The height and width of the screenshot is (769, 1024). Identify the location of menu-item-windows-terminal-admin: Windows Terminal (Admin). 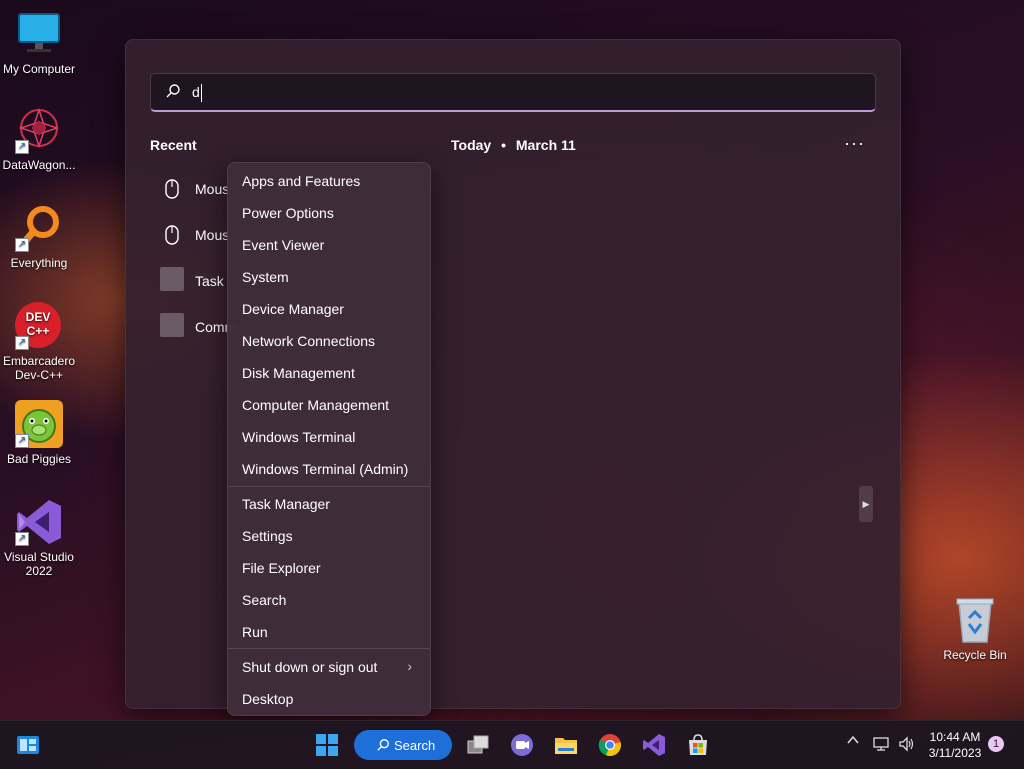
(329, 468).